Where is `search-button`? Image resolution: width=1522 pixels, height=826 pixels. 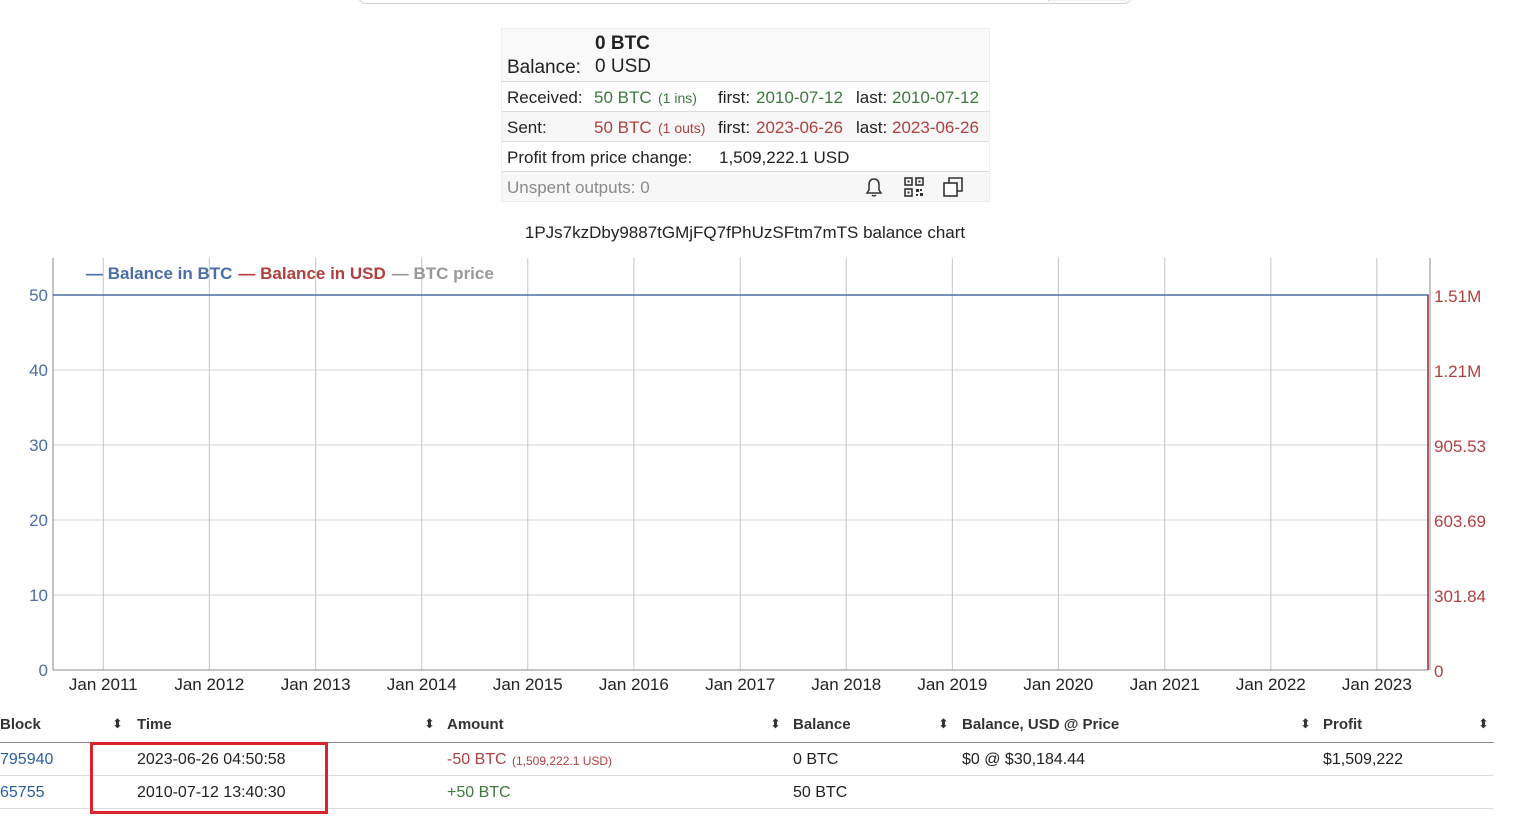
search-button is located at coordinates (1089, 0).